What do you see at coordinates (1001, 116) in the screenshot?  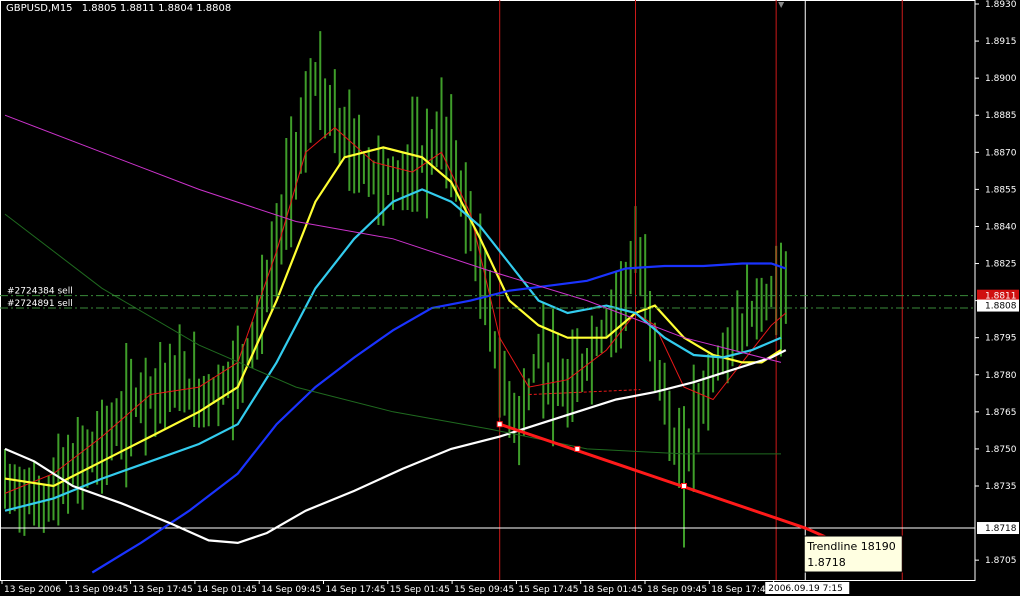 I see `y-tick-label: 1.8885` at bounding box center [1001, 116].